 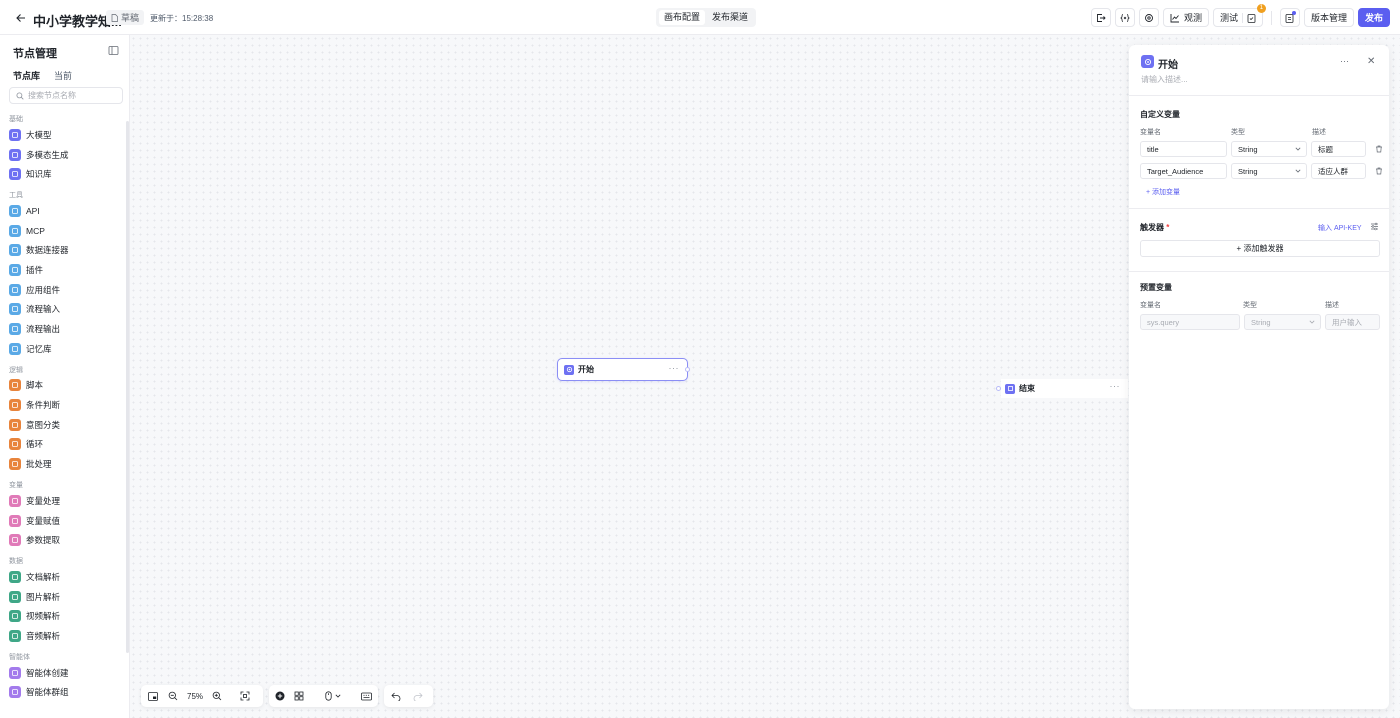 What do you see at coordinates (62, 501) in the screenshot?
I see `node-library-item: 变量处理` at bounding box center [62, 501].